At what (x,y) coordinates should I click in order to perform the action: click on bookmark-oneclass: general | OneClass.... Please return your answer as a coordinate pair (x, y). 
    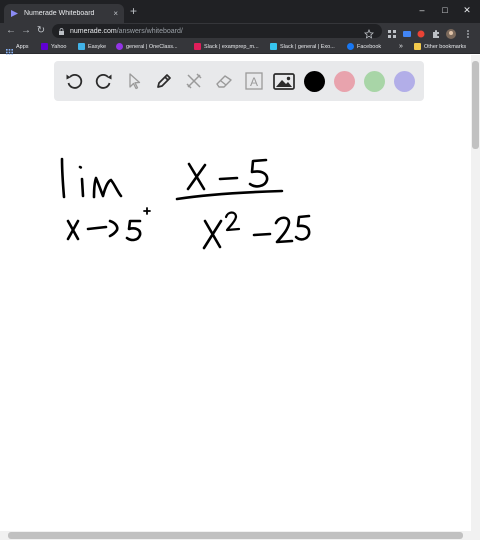
    Looking at the image, I should click on (147, 46).